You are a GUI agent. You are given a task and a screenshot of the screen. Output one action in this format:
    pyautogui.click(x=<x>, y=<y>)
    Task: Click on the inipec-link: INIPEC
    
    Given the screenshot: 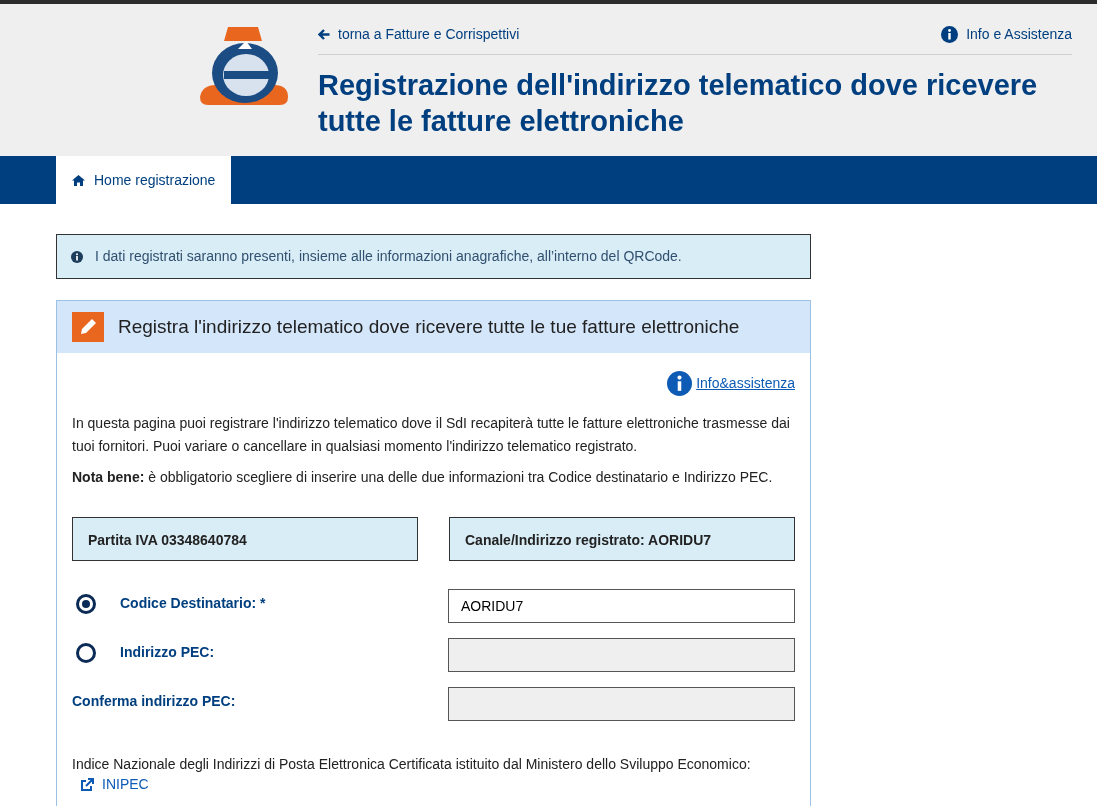 What is the action you would take?
    pyautogui.click(x=114, y=784)
    